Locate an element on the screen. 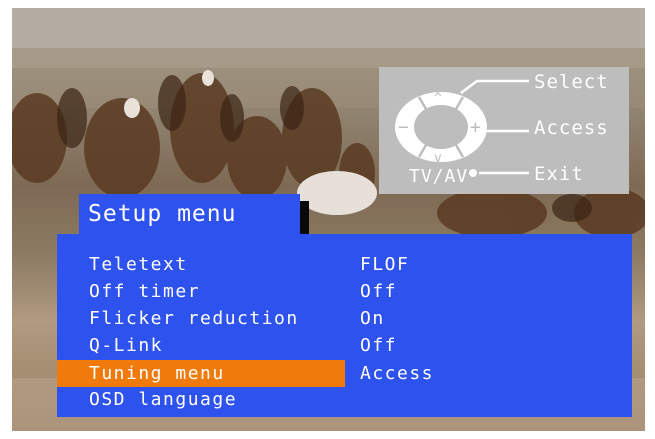  menu-item-label: Teletext is located at coordinates (138, 264).